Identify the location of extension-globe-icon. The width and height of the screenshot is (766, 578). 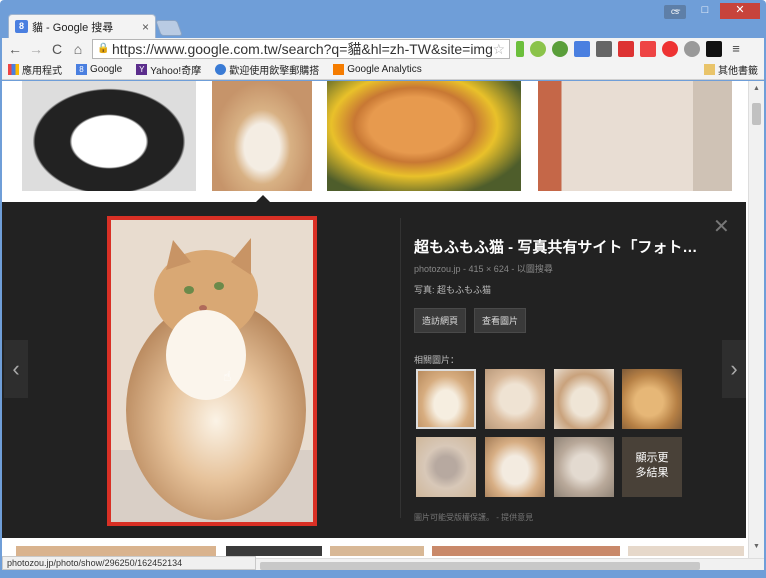
(692, 49).